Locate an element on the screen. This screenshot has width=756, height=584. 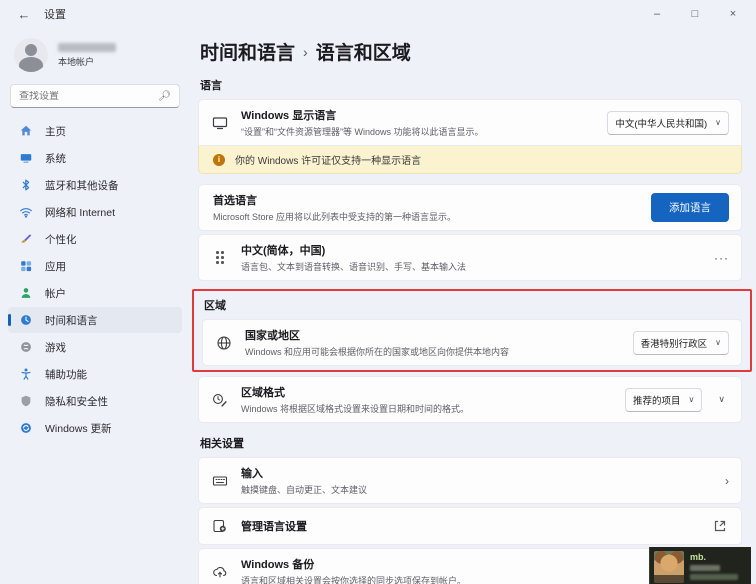
language-item-subtitle: 语言包、文本到语音转换、语音识别、手写、基本输入法 is located at coordinates (354, 267).